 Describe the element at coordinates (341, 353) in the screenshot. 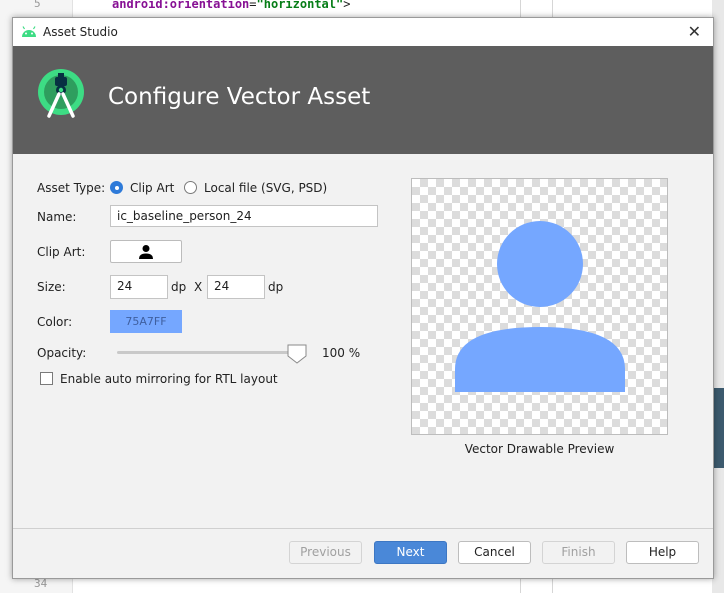

I see `opacity-value: 100 %` at that location.